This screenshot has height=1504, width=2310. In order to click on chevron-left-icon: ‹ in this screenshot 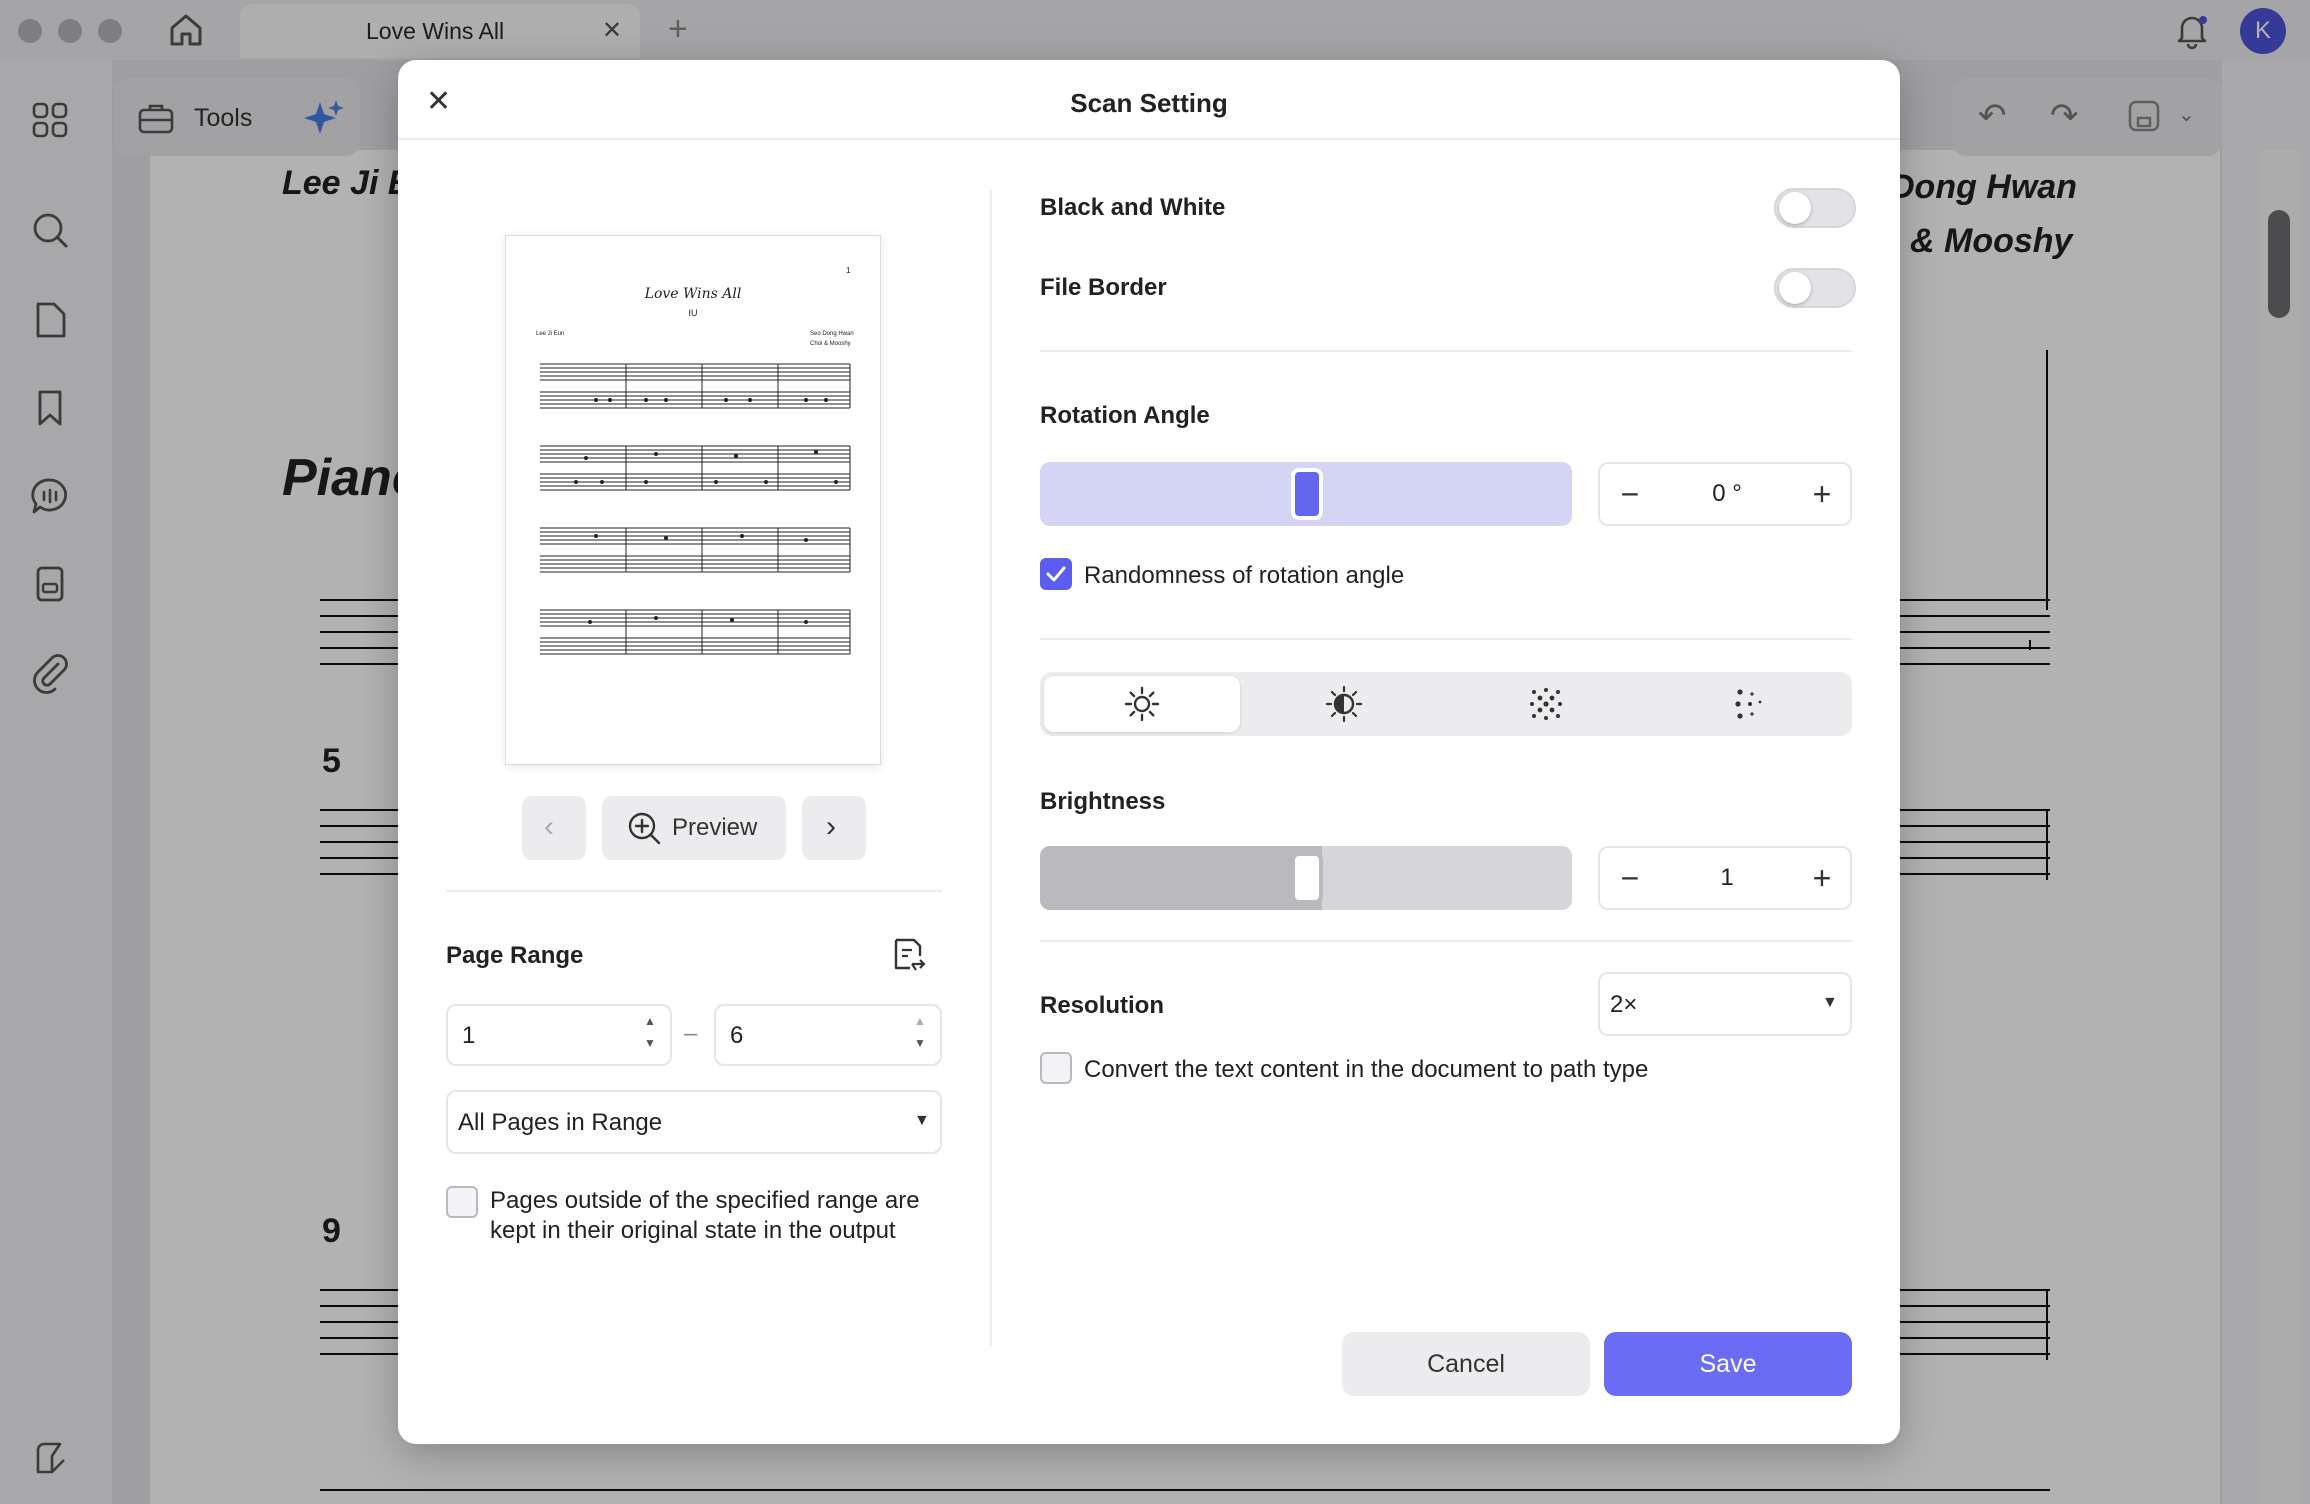, I will do `click(549, 826)`.